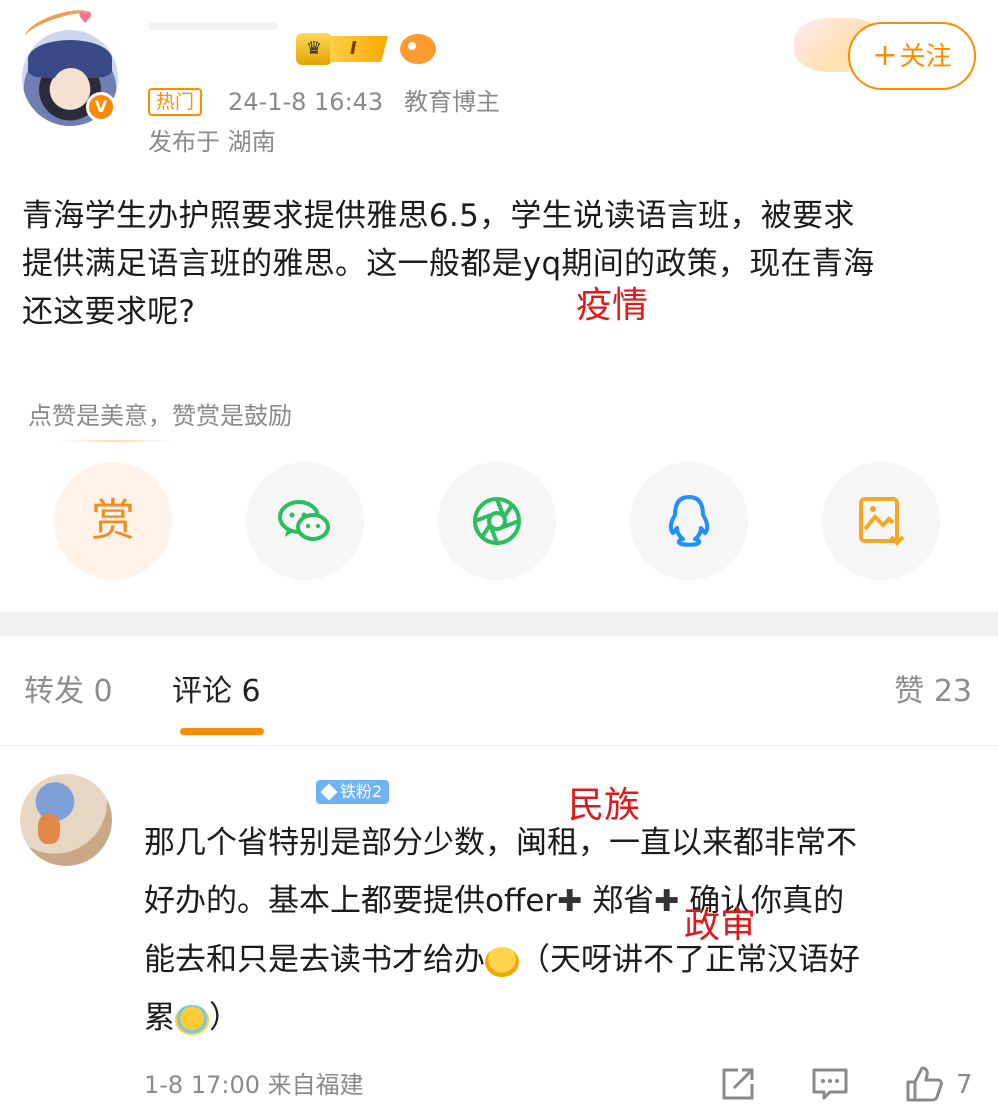  Describe the element at coordinates (604, 805) in the screenshot. I see `annotation-ethnic: 民族` at that location.